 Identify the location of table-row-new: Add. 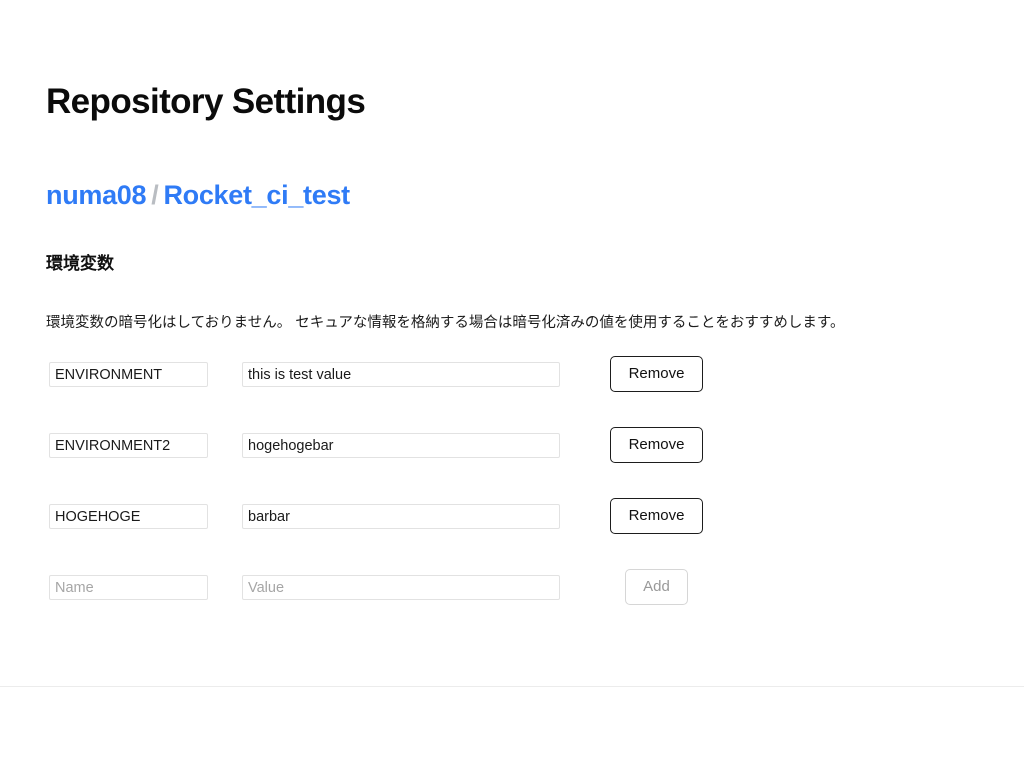
(512, 598).